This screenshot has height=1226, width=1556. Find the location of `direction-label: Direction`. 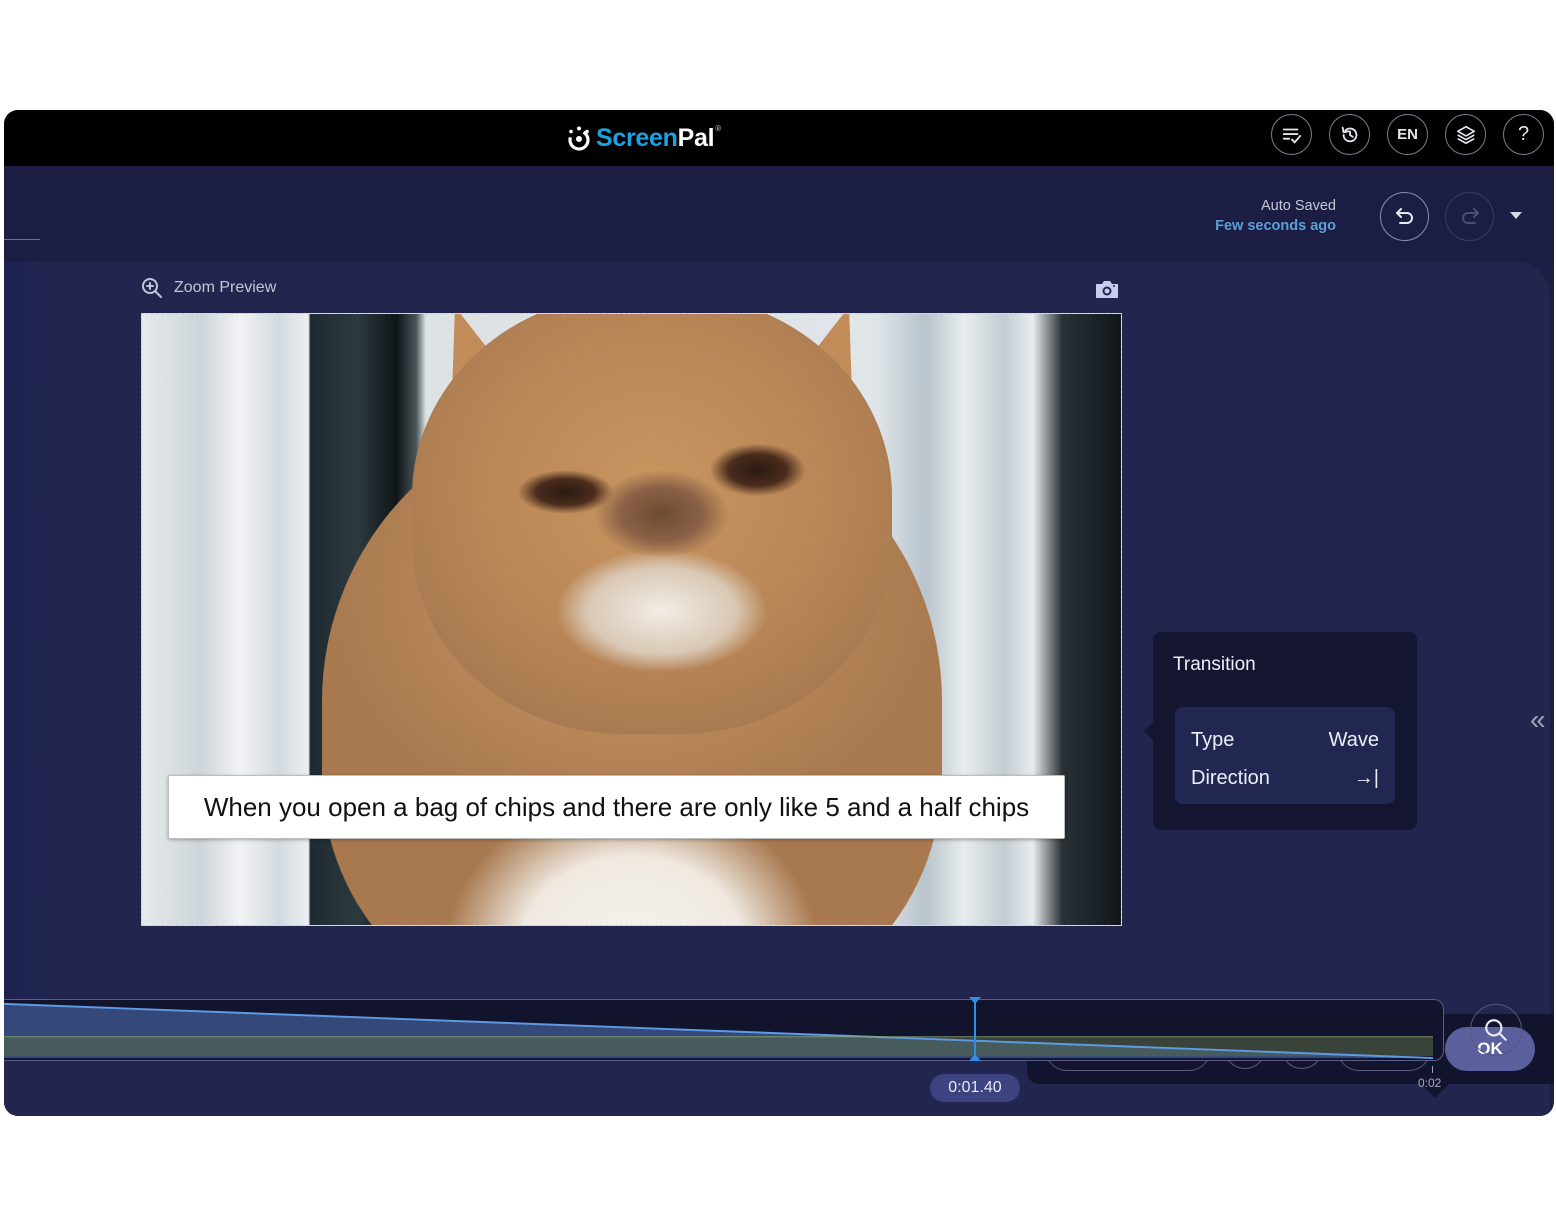

direction-label: Direction is located at coordinates (1230, 778).